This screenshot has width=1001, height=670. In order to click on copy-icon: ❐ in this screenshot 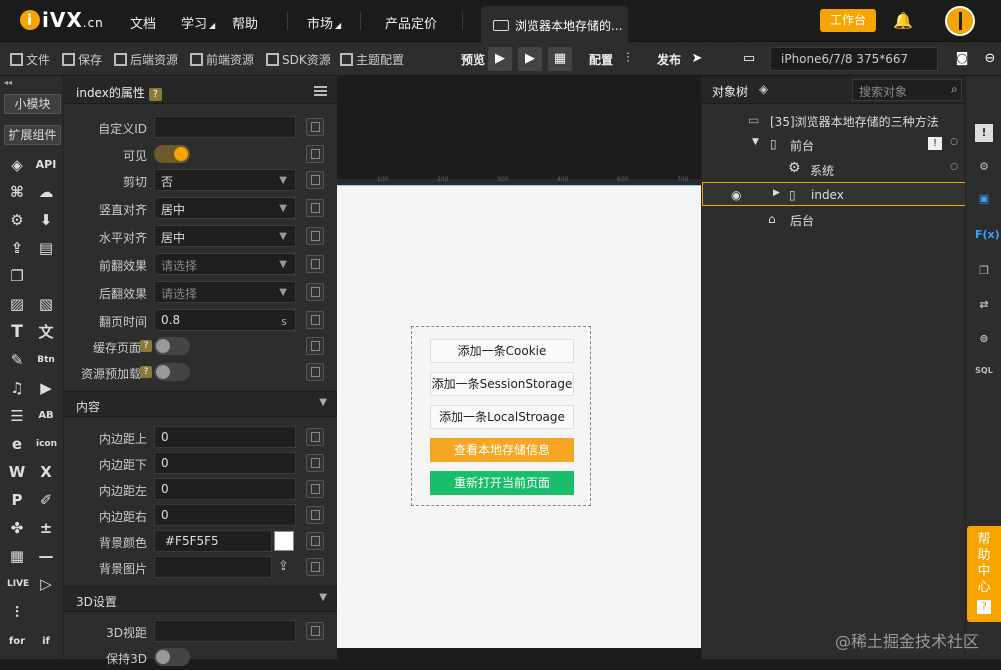, I will do `click(17, 276)`.